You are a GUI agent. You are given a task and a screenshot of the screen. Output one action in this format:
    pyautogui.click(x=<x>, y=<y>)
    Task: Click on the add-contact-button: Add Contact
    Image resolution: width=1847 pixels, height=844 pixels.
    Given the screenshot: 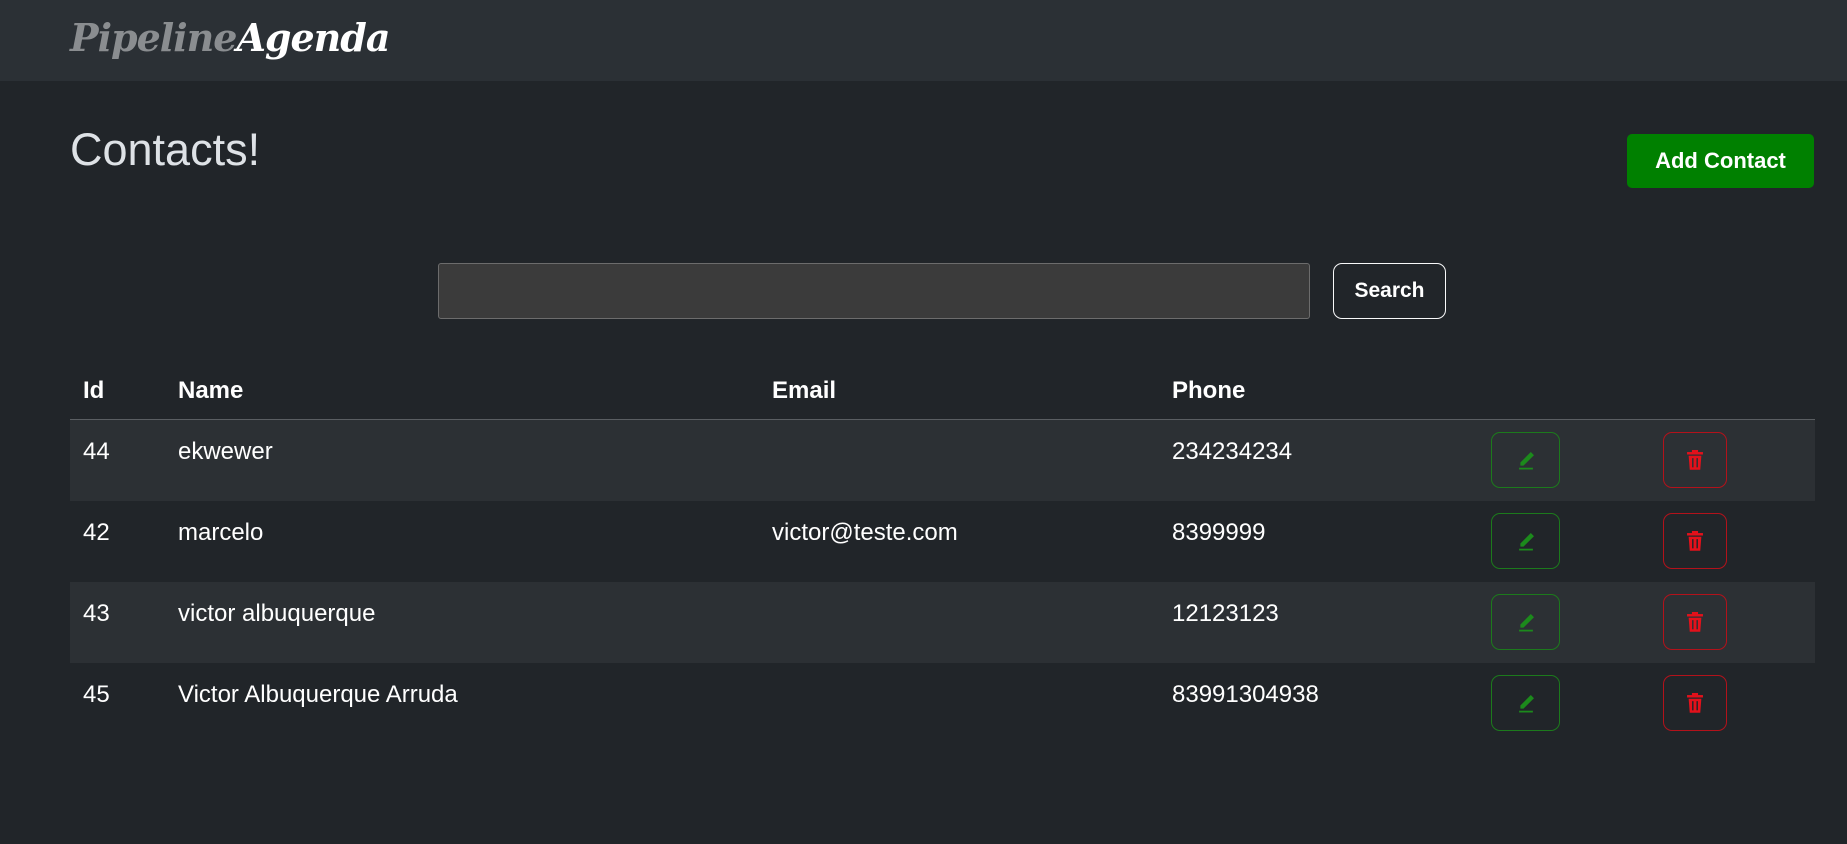 What is the action you would take?
    pyautogui.click(x=1720, y=161)
    